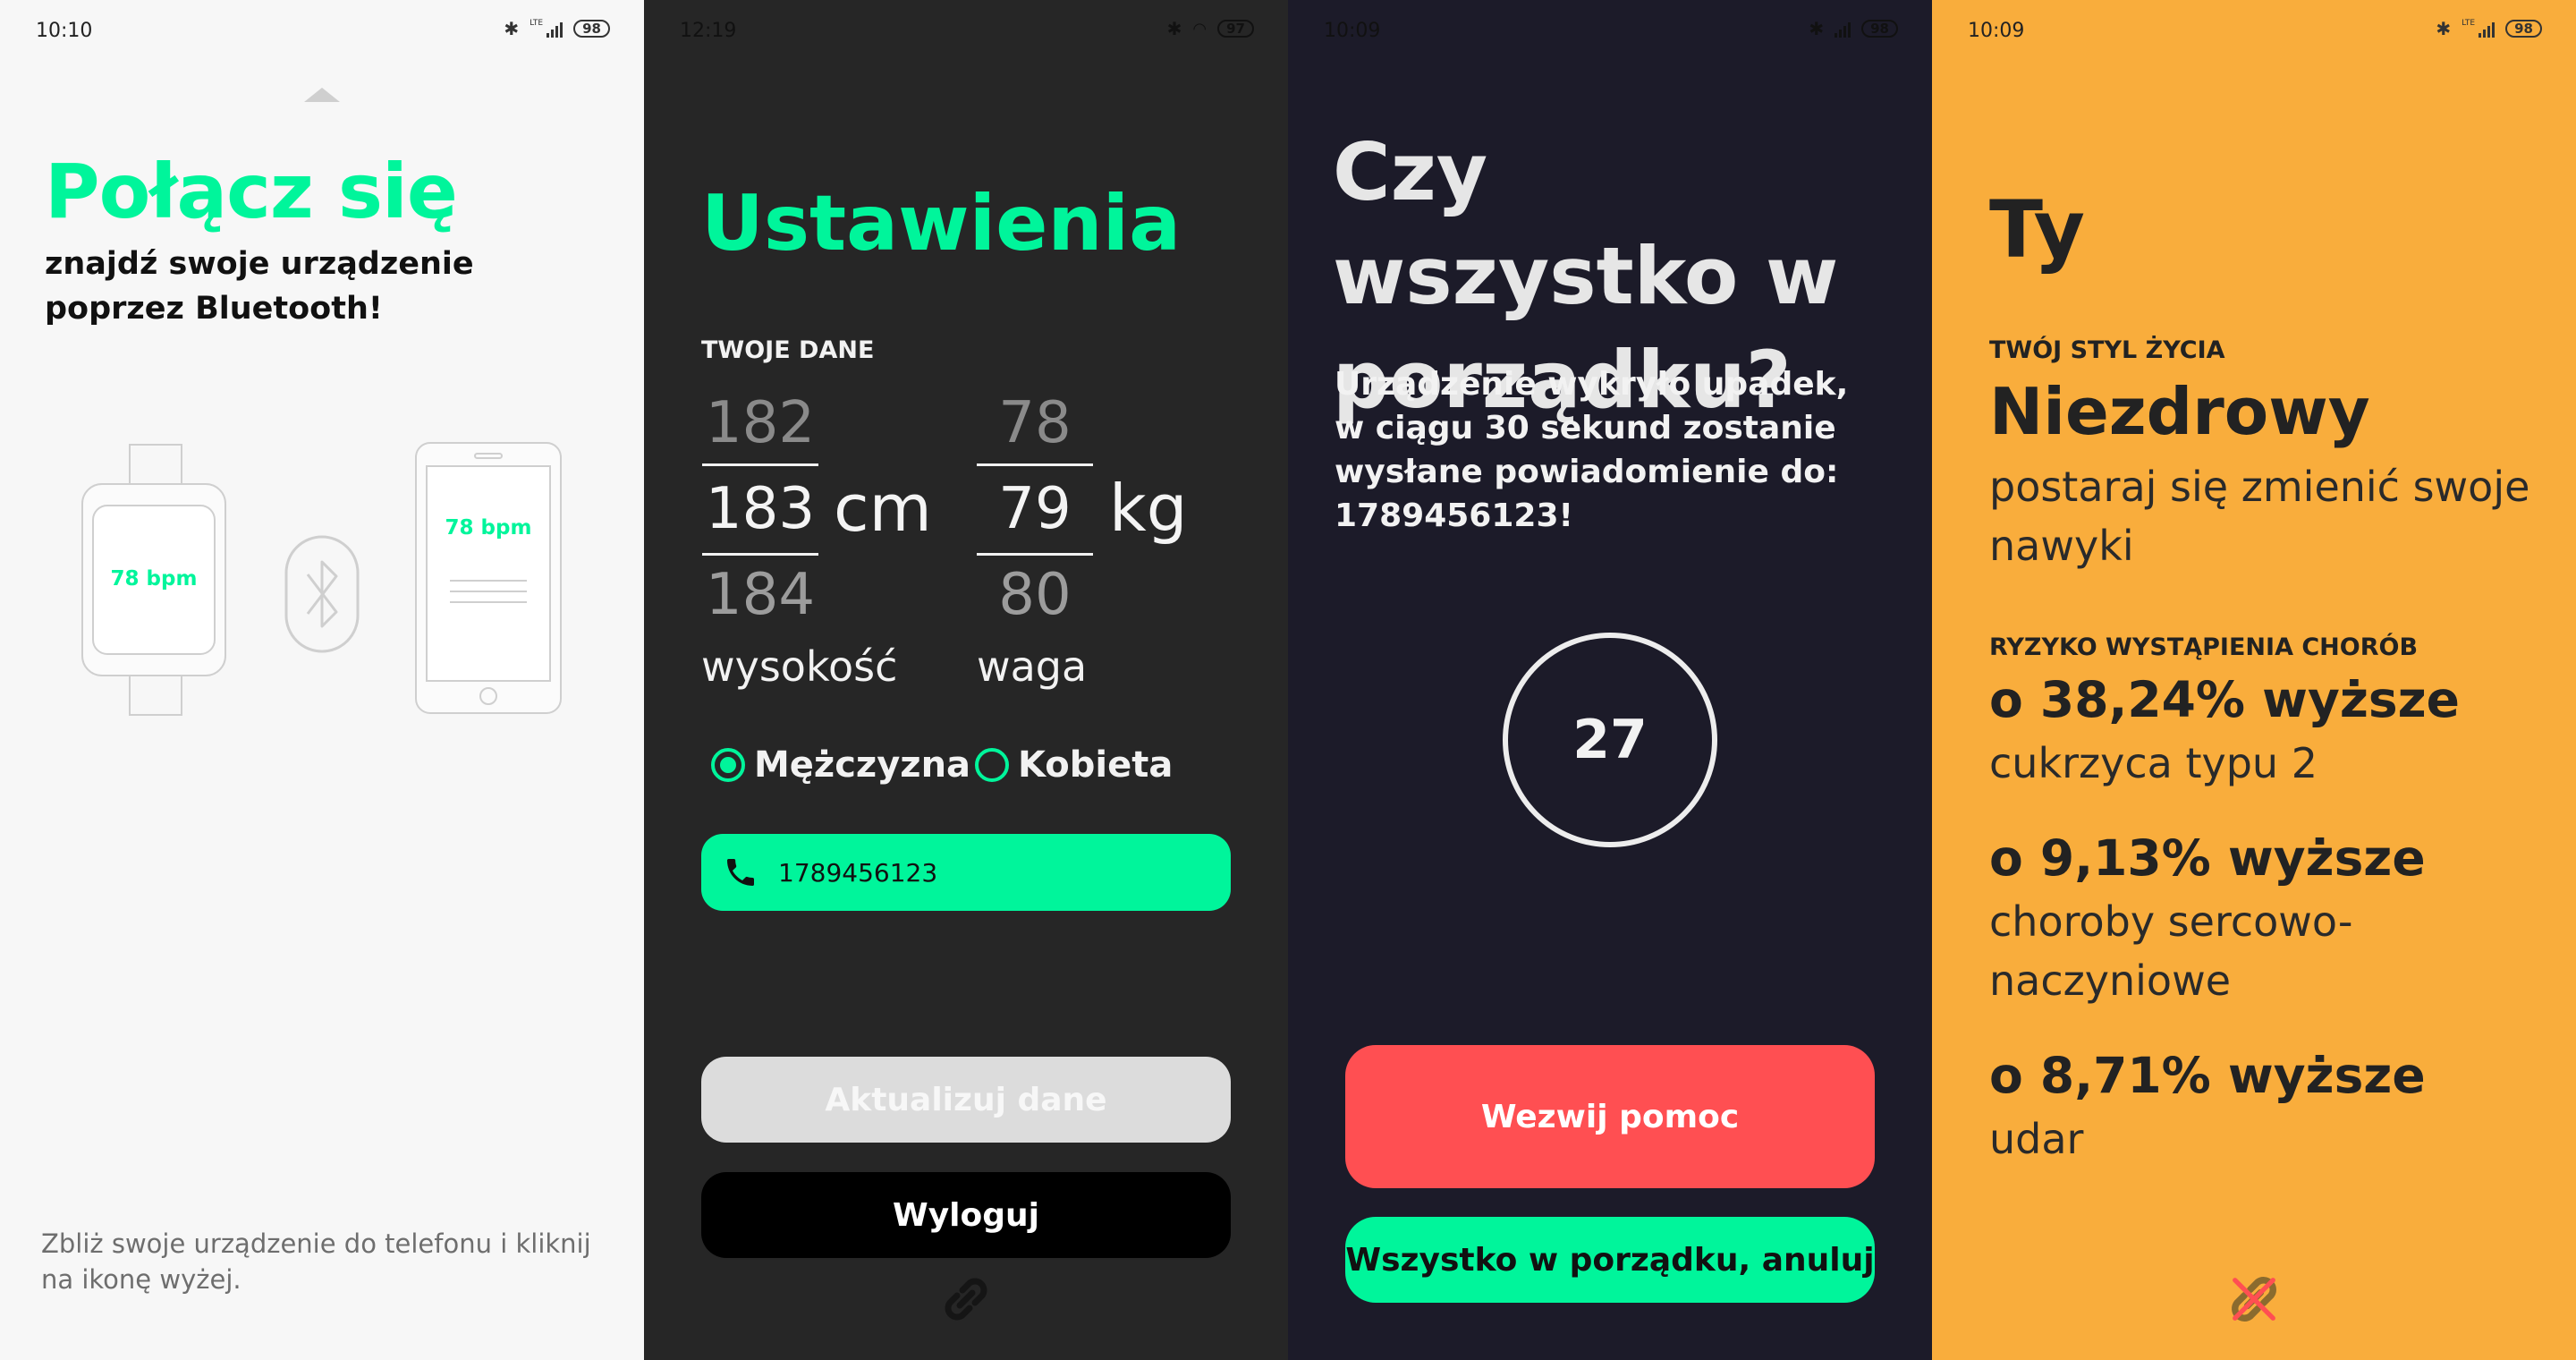 This screenshot has width=2576, height=1360. I want to click on status-bar-icons: ✱ ◠ 97, so click(1210, 29).